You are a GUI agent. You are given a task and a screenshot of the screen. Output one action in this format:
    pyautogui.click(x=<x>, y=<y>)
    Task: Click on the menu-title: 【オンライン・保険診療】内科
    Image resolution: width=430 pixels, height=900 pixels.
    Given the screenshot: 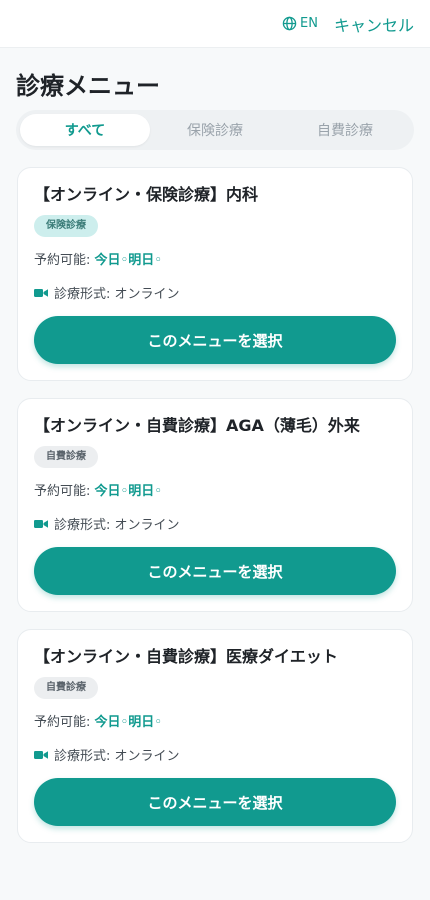 What is the action you would take?
    pyautogui.click(x=146, y=194)
    